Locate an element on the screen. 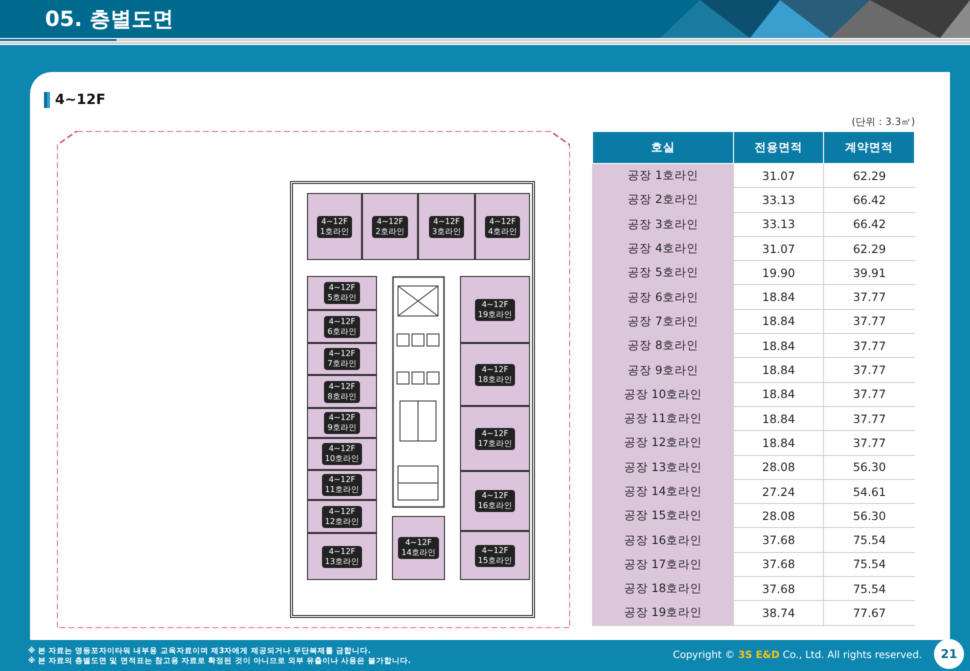  table-cell: 공장 16호라인 is located at coordinates (663, 540).